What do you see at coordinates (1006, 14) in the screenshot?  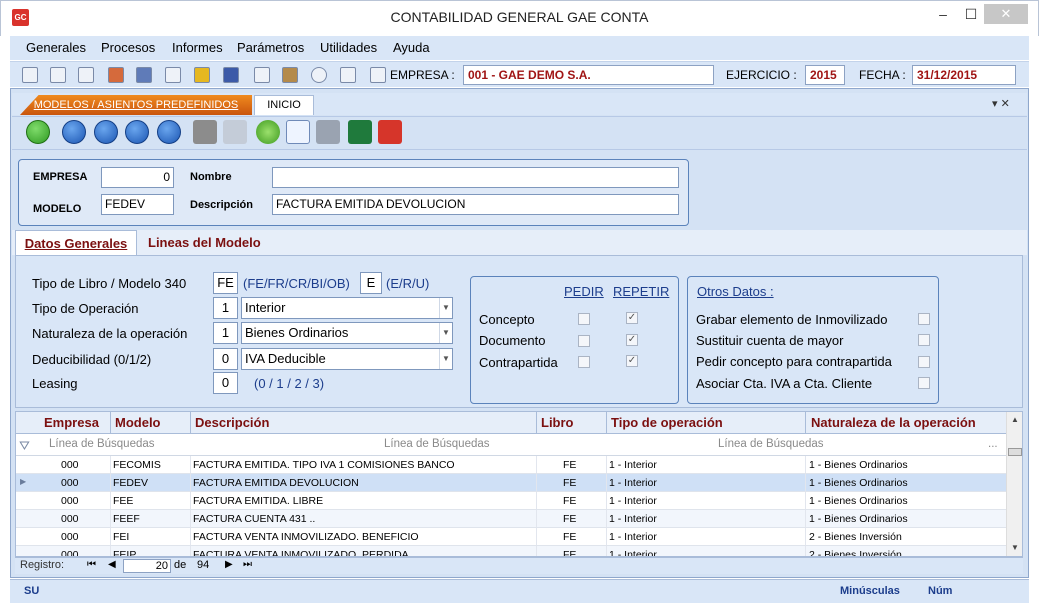 I see `close-button: ✕` at bounding box center [1006, 14].